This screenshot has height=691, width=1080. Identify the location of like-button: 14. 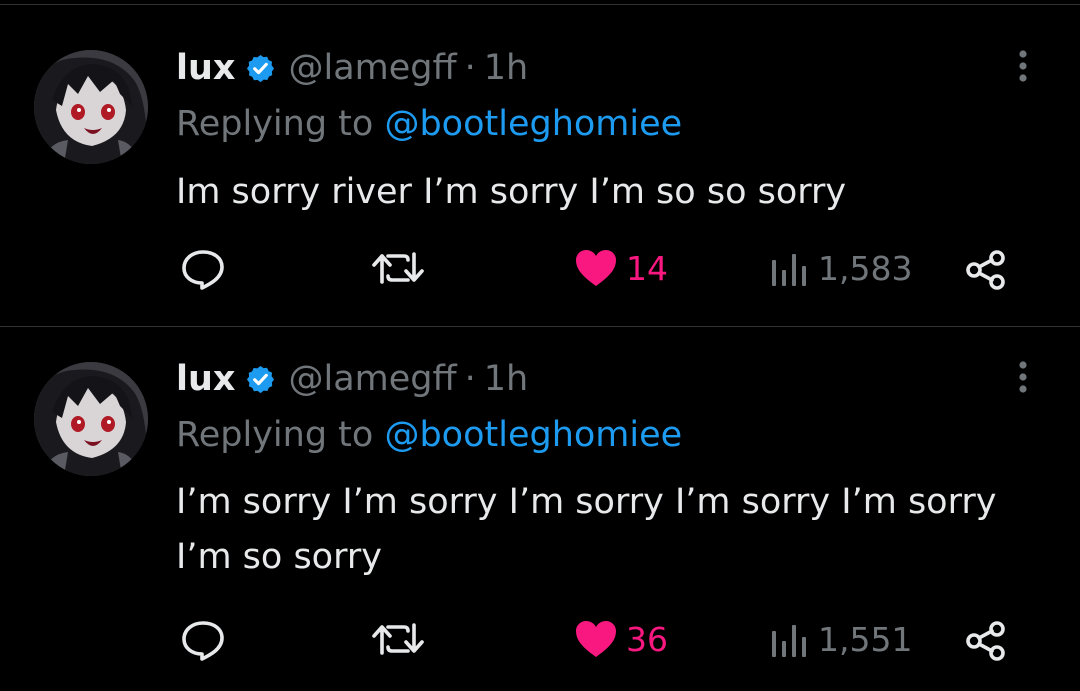
(621, 268).